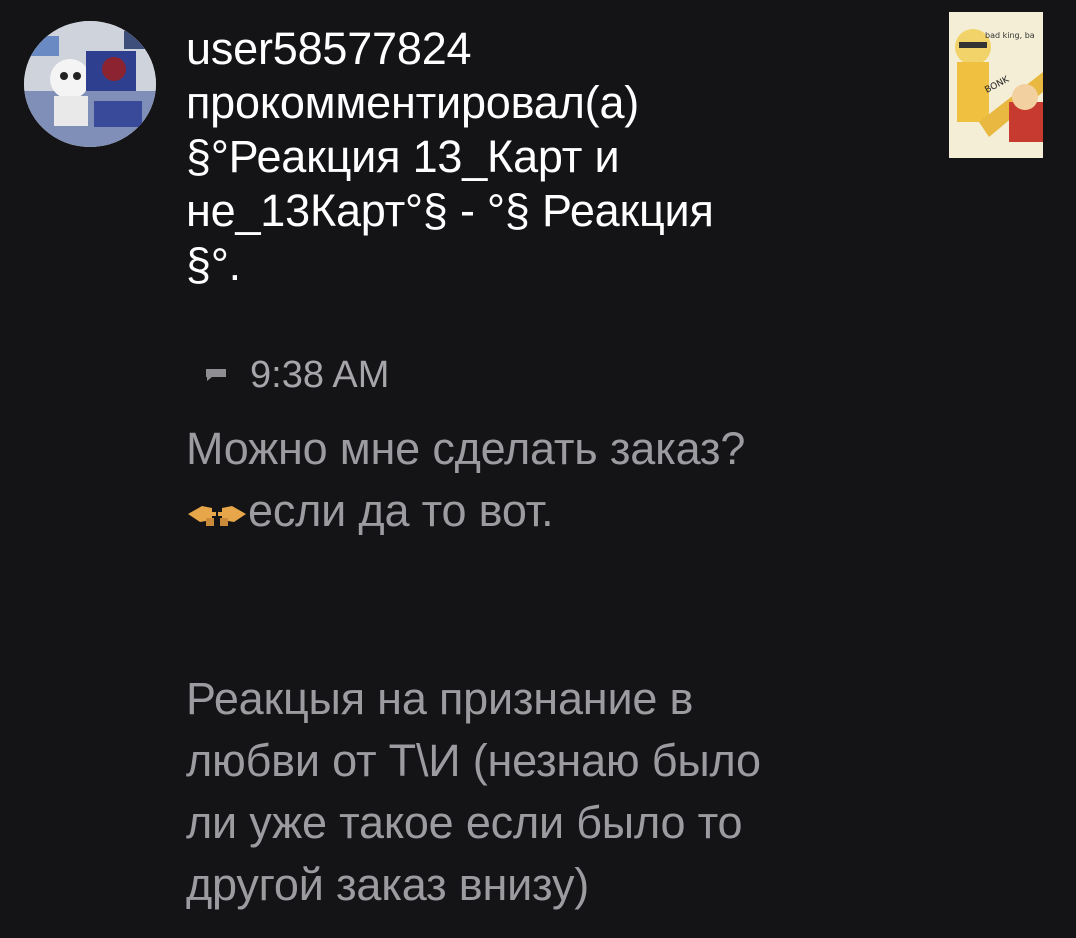 The width and height of the screenshot is (1076, 938). Describe the element at coordinates (401, 510) in the screenshot. I see `message-line-2-text: если да то вот.` at that location.